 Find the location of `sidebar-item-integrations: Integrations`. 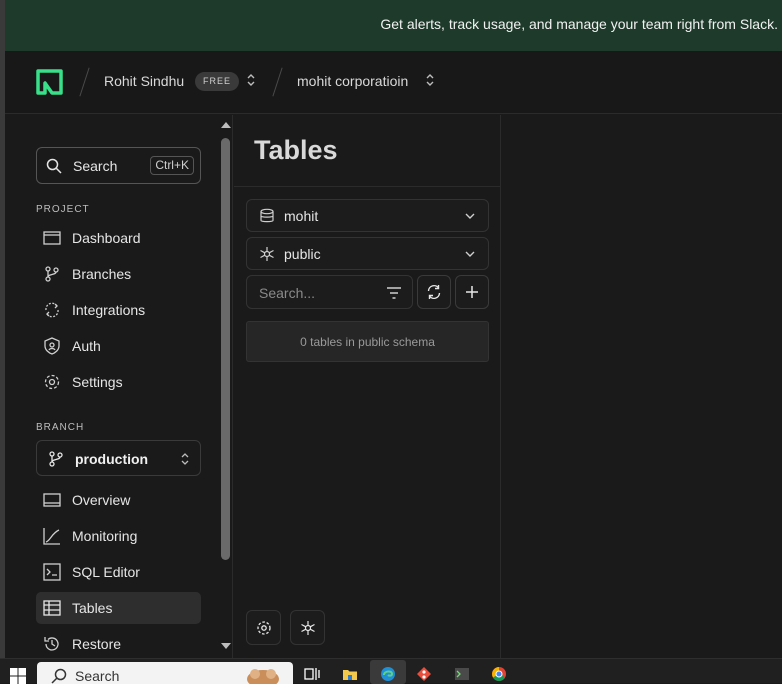

sidebar-item-integrations: Integrations is located at coordinates (118, 310).